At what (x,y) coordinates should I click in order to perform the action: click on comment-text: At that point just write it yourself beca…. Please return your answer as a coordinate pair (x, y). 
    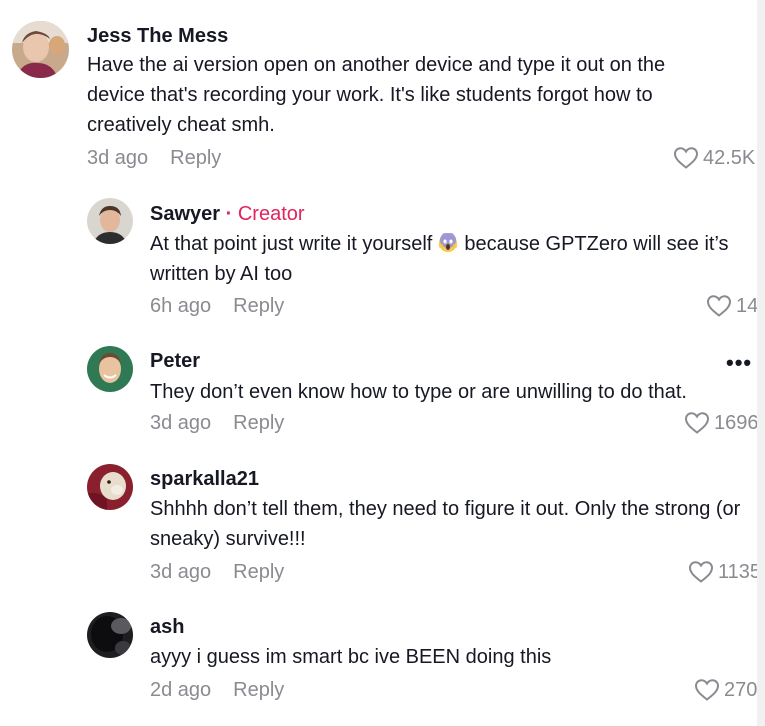
    Looking at the image, I should click on (450, 259).